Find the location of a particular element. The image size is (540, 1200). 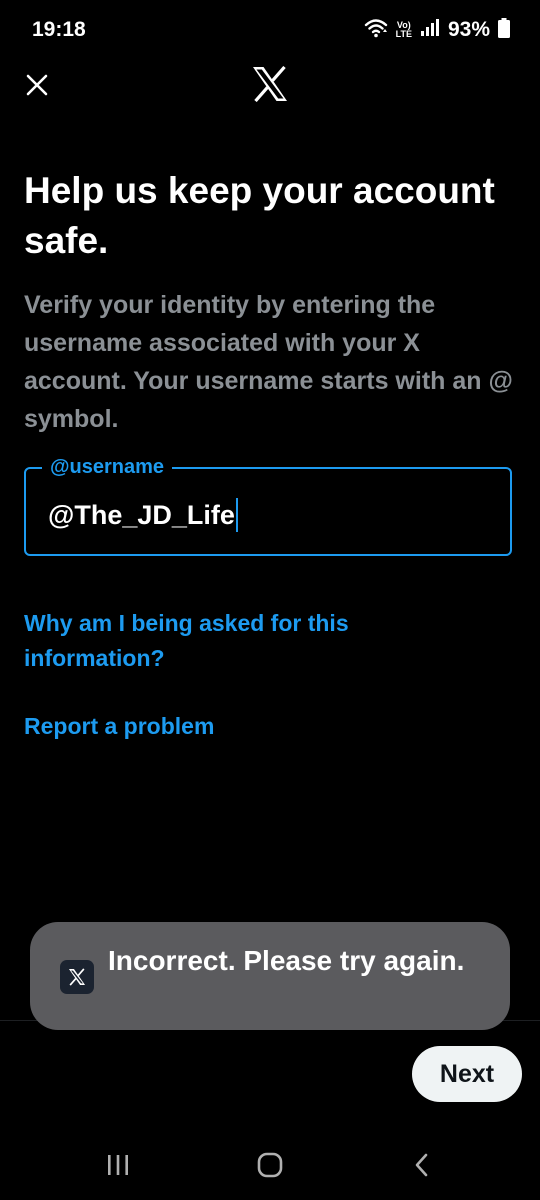

error-toast: Incorrect. Please try again. is located at coordinates (270, 976).